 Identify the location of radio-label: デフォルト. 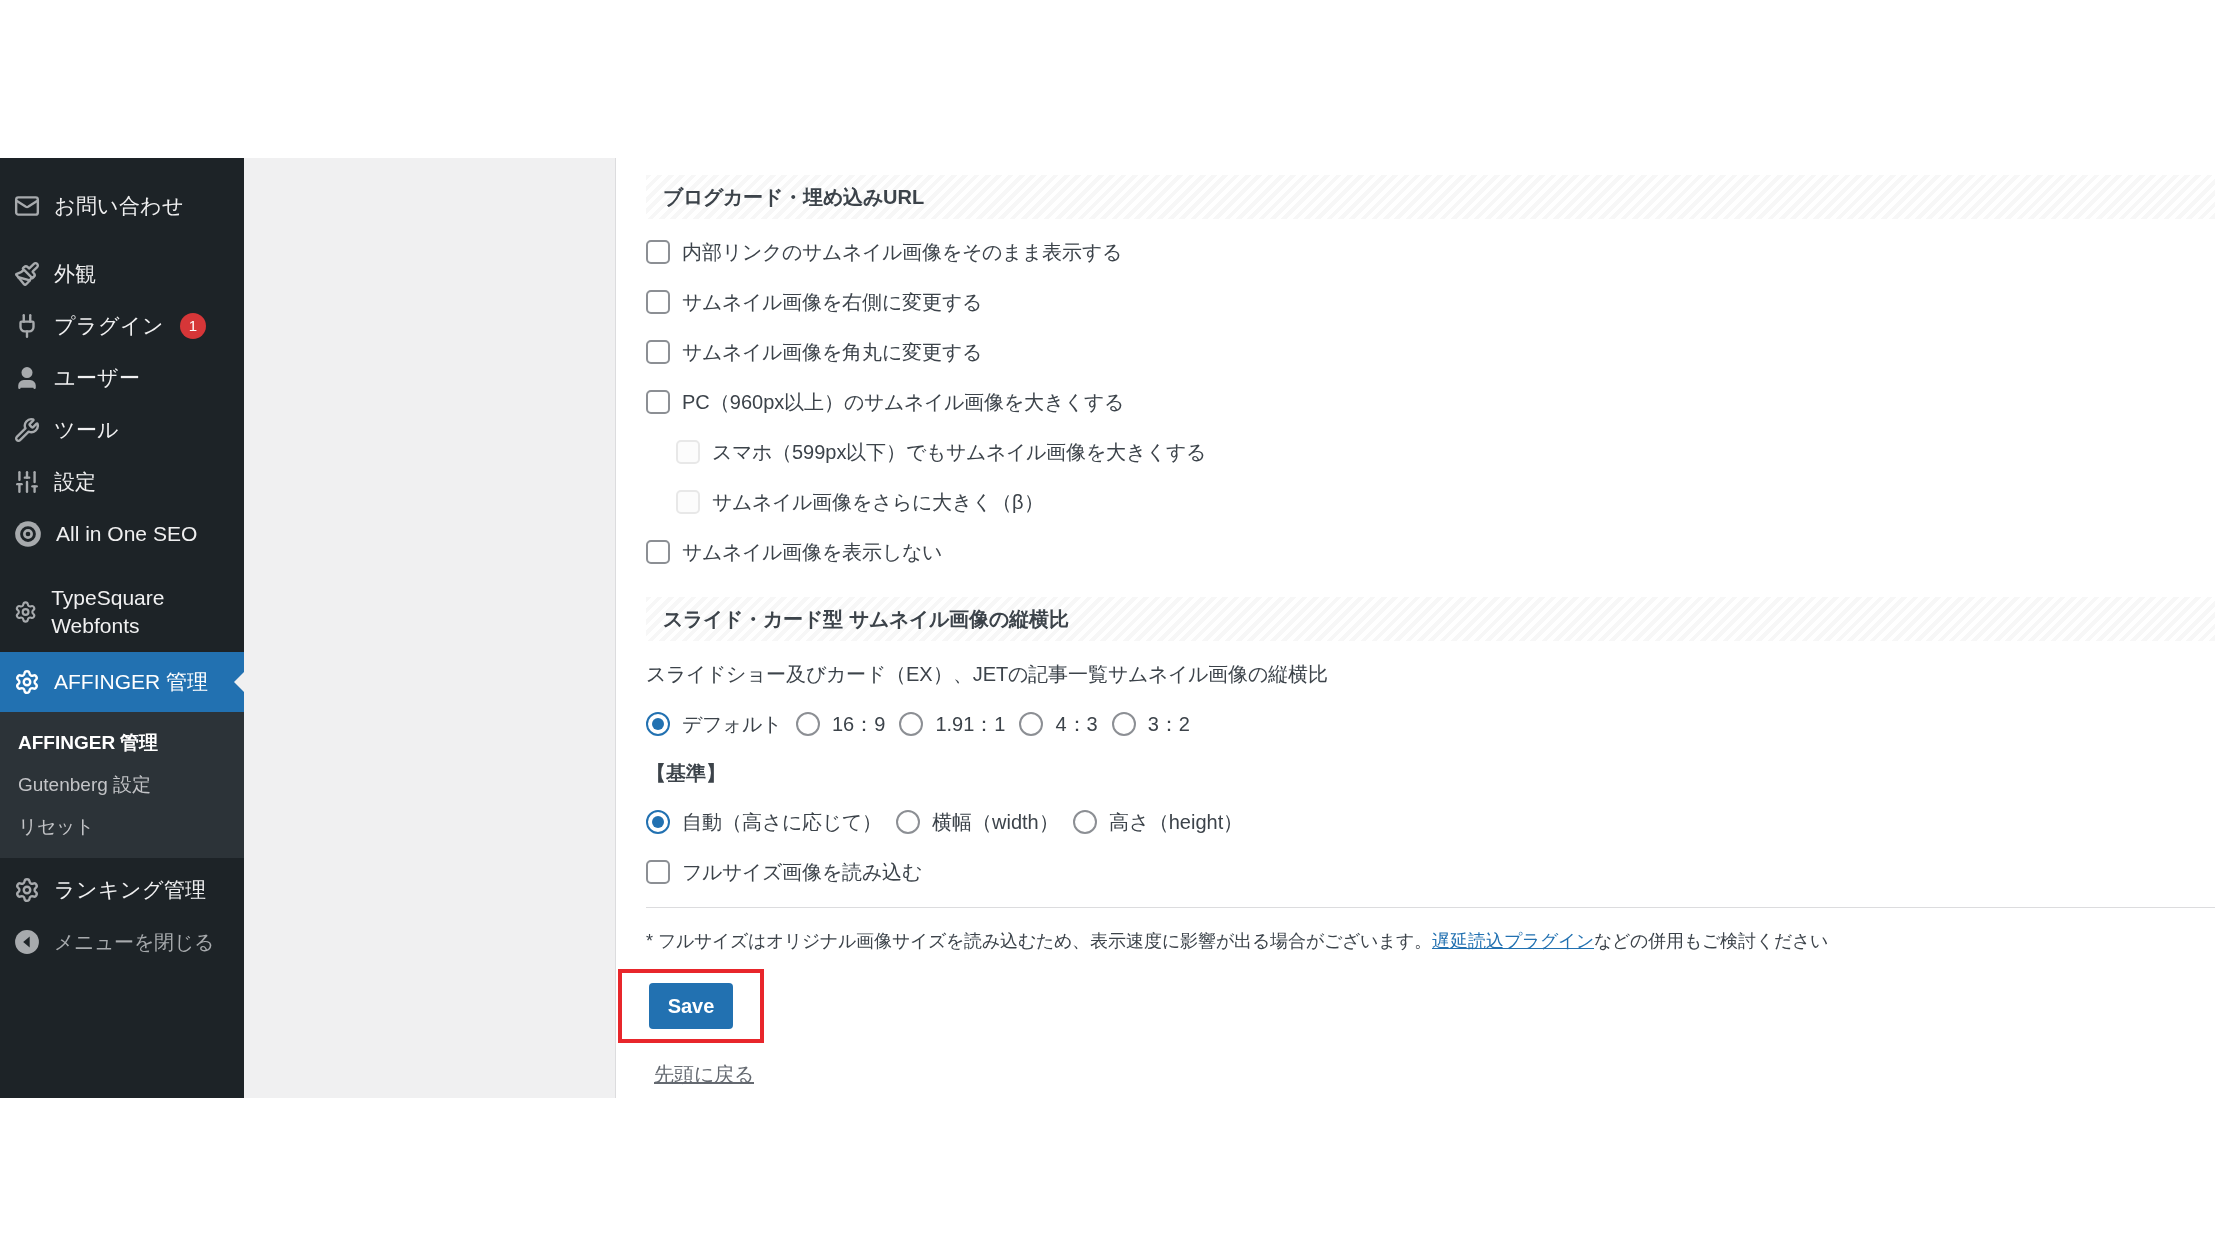
(732, 724).